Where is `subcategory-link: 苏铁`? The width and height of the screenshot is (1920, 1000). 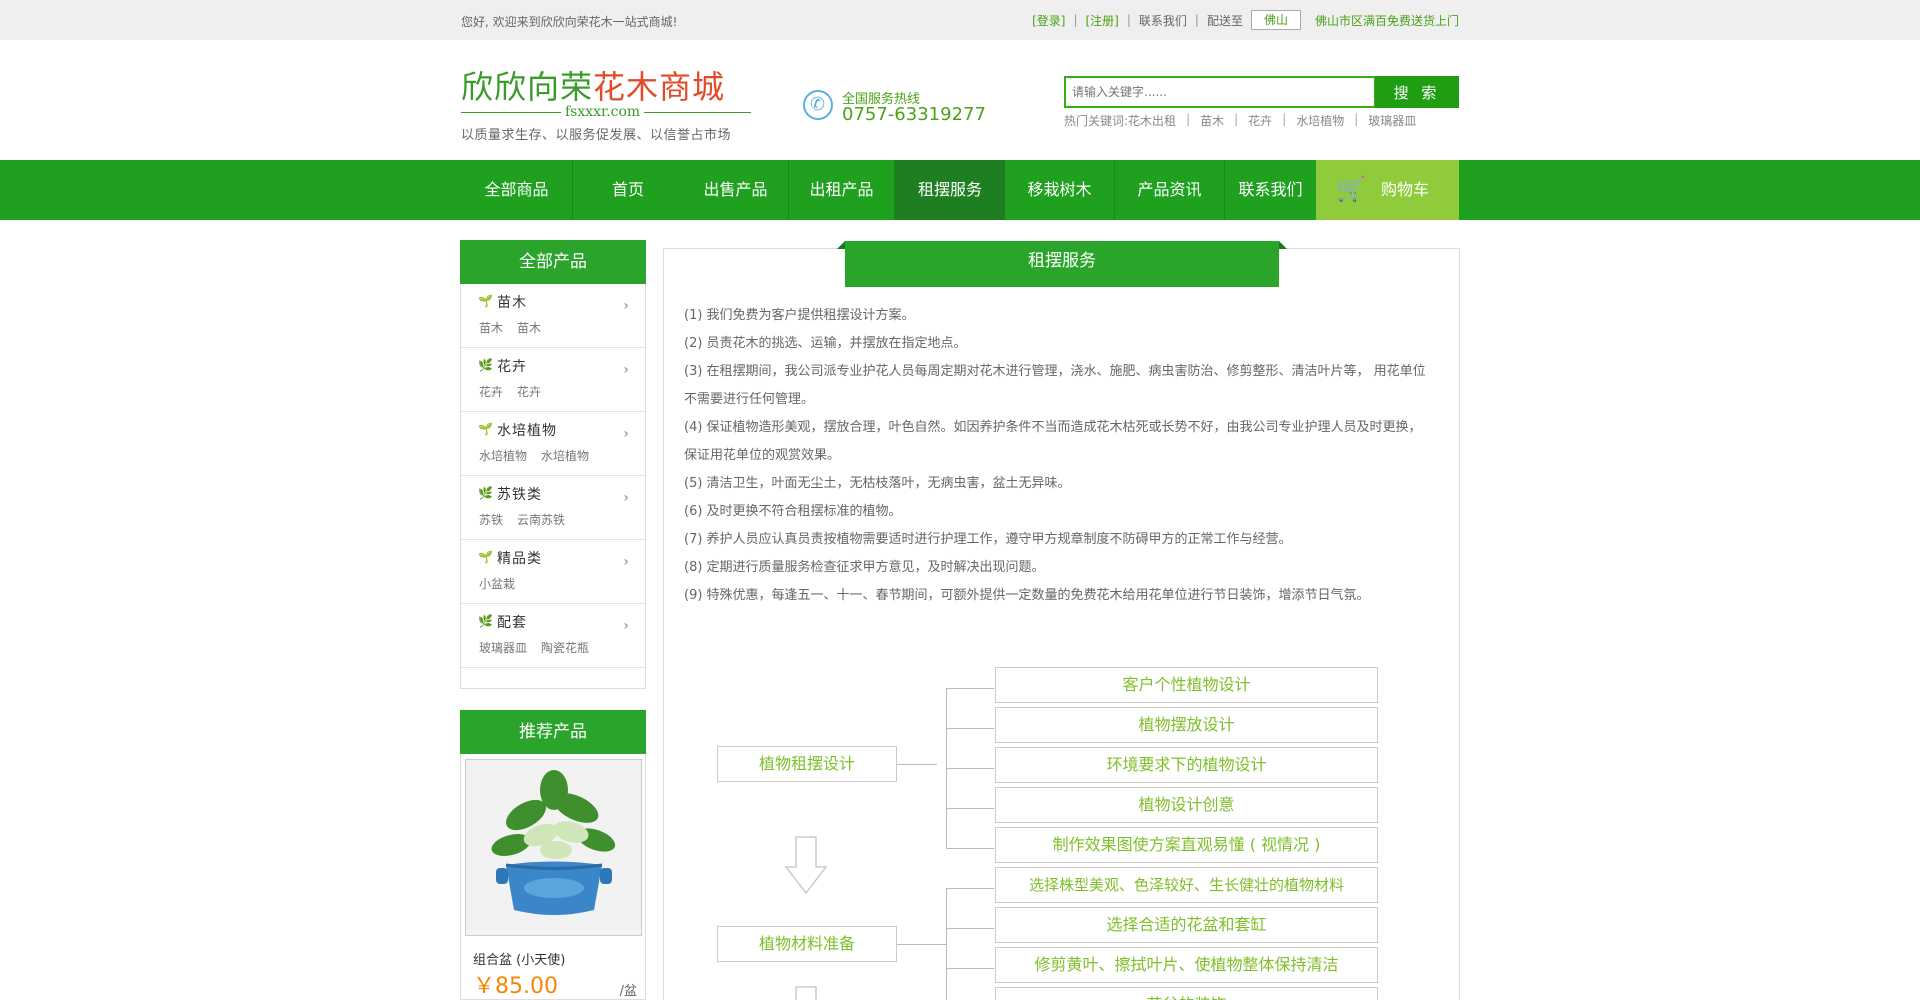 subcategory-link: 苏铁 is located at coordinates (491, 520).